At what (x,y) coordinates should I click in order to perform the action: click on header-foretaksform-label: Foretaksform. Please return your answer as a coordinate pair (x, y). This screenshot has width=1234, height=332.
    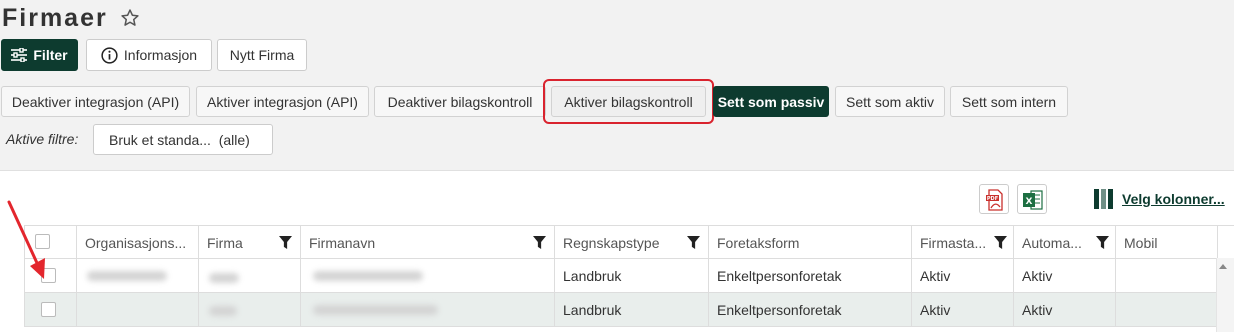
    Looking at the image, I should click on (758, 242).